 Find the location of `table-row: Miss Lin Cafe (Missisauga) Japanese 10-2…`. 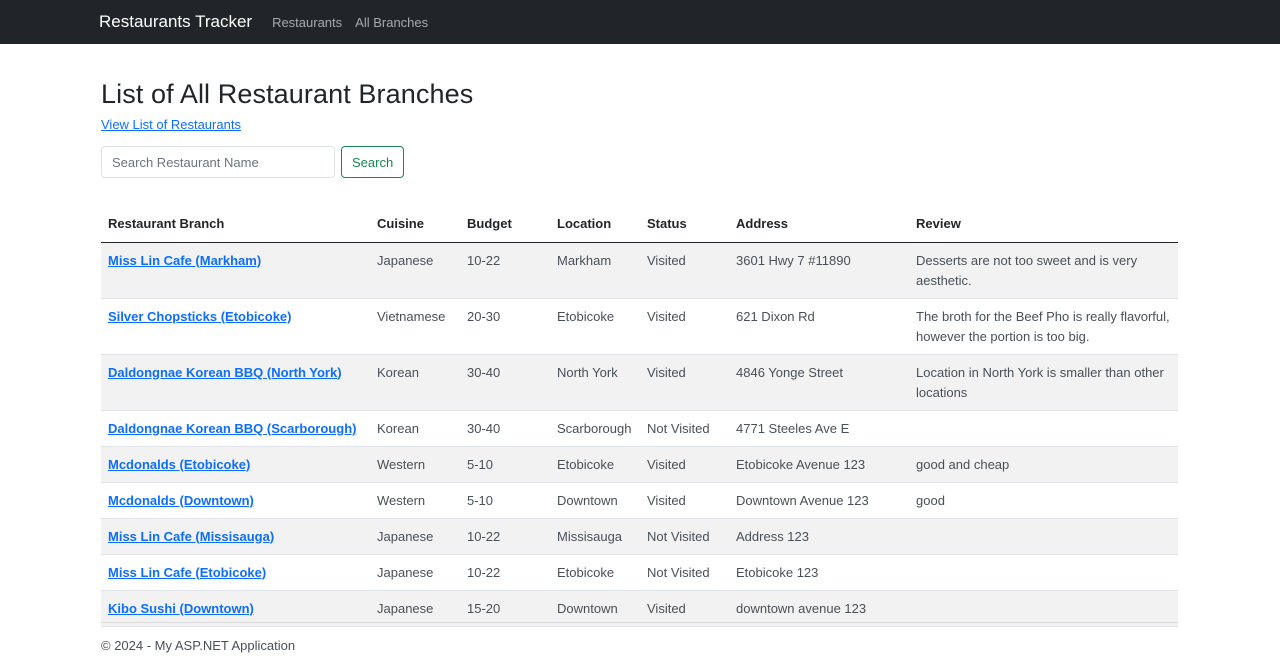

table-row: Miss Lin Cafe (Missisauga) Japanese 10-2… is located at coordinates (639, 536).